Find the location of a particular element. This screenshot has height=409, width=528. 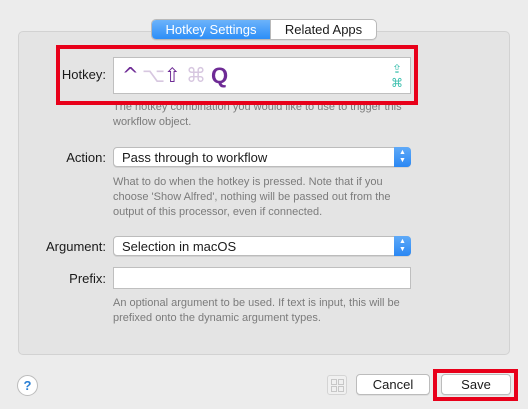

prefix-label: Prefix: is located at coordinates (87, 278).